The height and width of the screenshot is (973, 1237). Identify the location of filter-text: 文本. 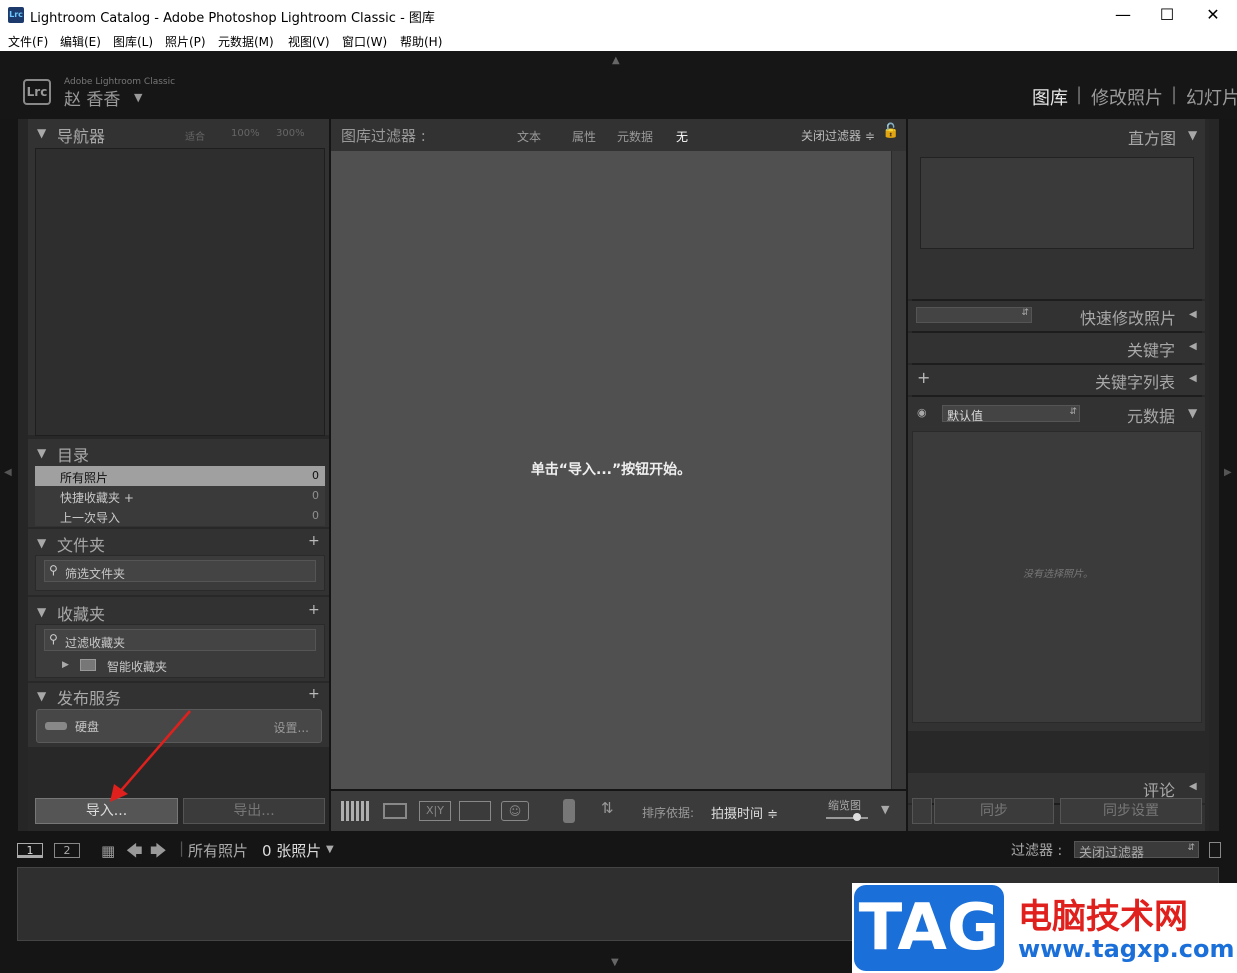
(529, 136).